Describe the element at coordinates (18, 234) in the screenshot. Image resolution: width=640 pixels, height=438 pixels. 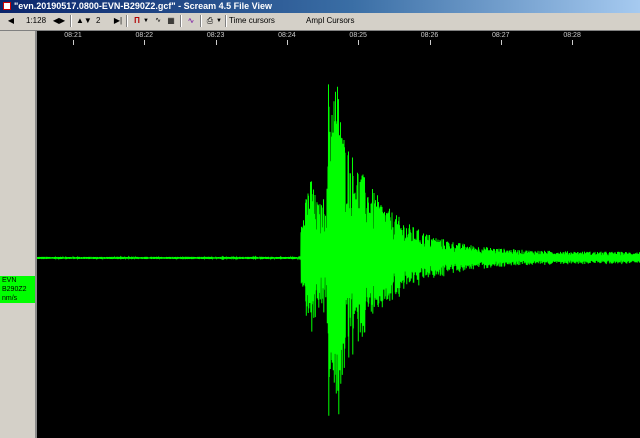
I see `channel-panel: EVN B290Z2 nm/s` at that location.